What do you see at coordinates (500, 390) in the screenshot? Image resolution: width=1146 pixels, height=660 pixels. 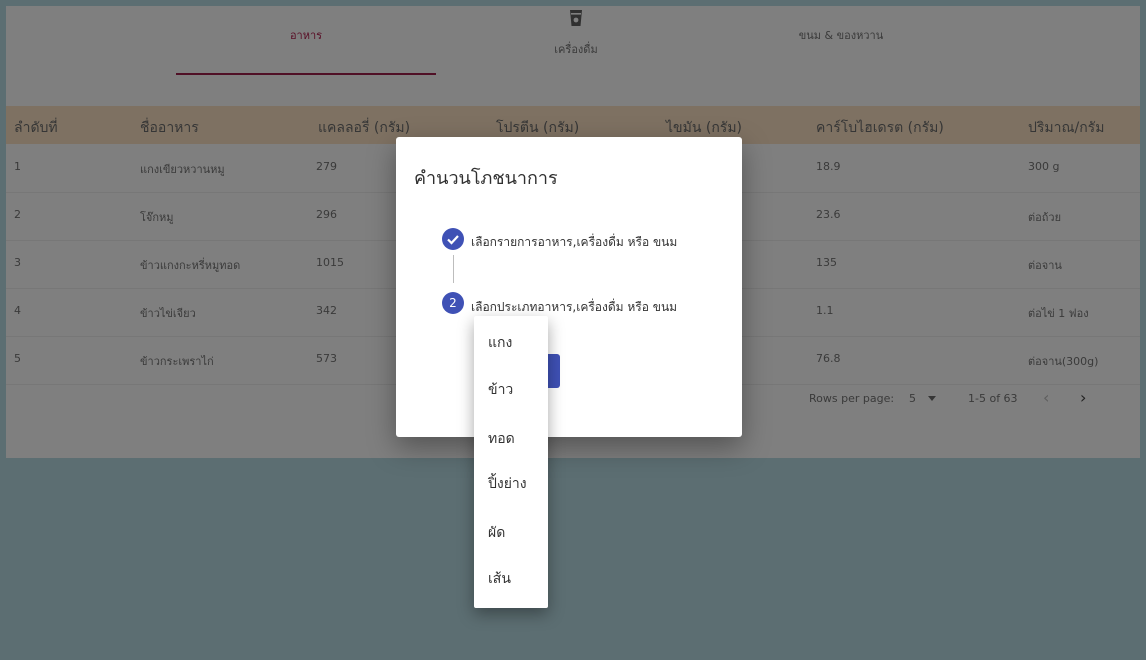 I see `menu-item-rice: ข้าว` at bounding box center [500, 390].